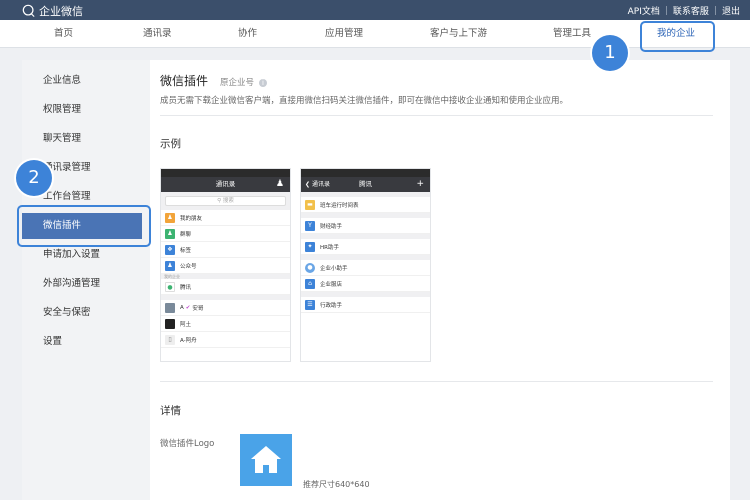  I want to click on phone-header: 通讯录 ♟, so click(225, 184).